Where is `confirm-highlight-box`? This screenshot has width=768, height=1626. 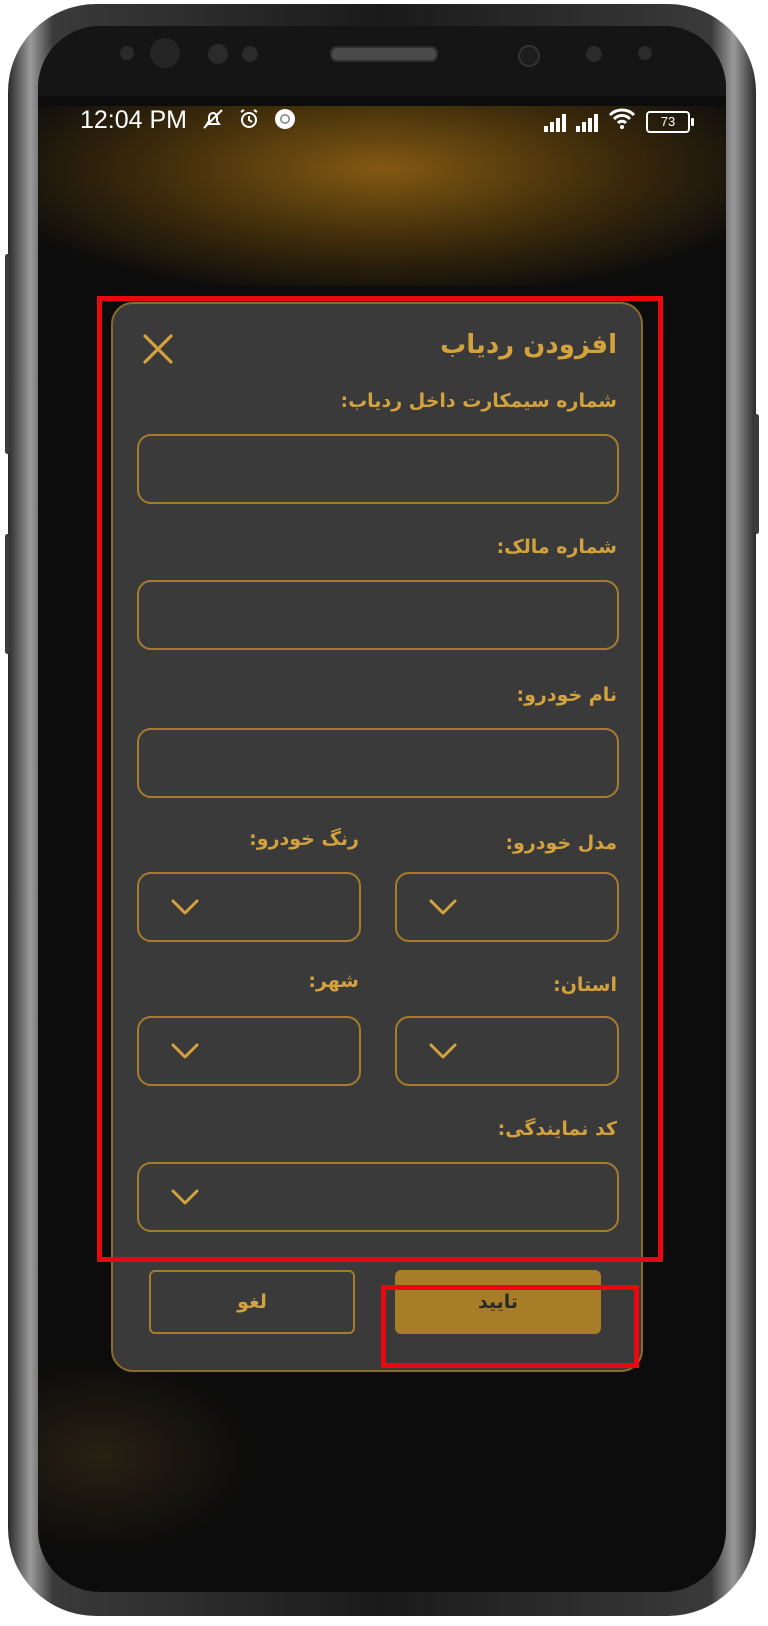 confirm-highlight-box is located at coordinates (510, 1326).